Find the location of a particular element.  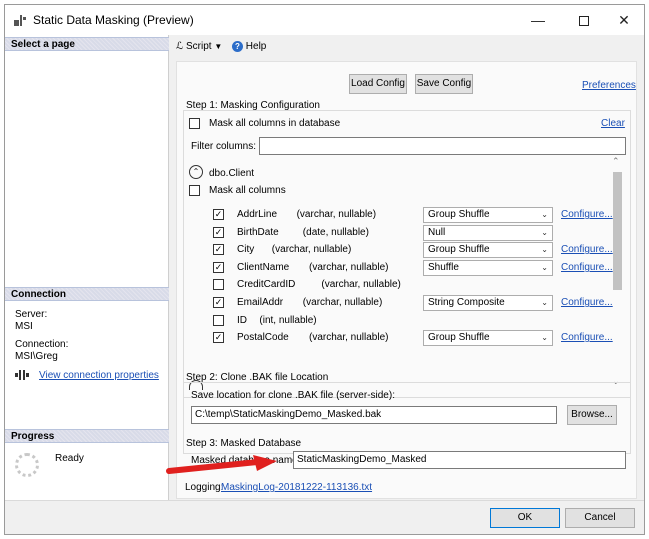

script-menu: ℒ Script ▼ is located at coordinates (199, 46).